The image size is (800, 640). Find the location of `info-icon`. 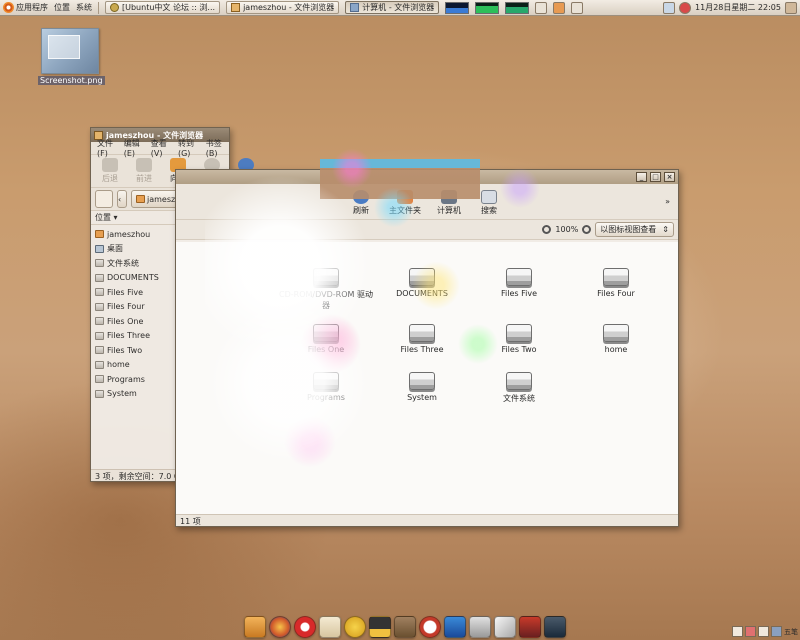

info-icon is located at coordinates (355, 627).